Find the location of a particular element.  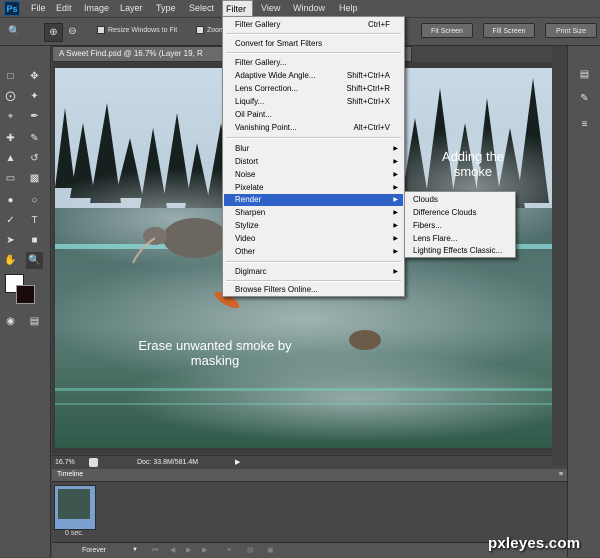

move-tool-icon: ✥ is located at coordinates (34, 76).